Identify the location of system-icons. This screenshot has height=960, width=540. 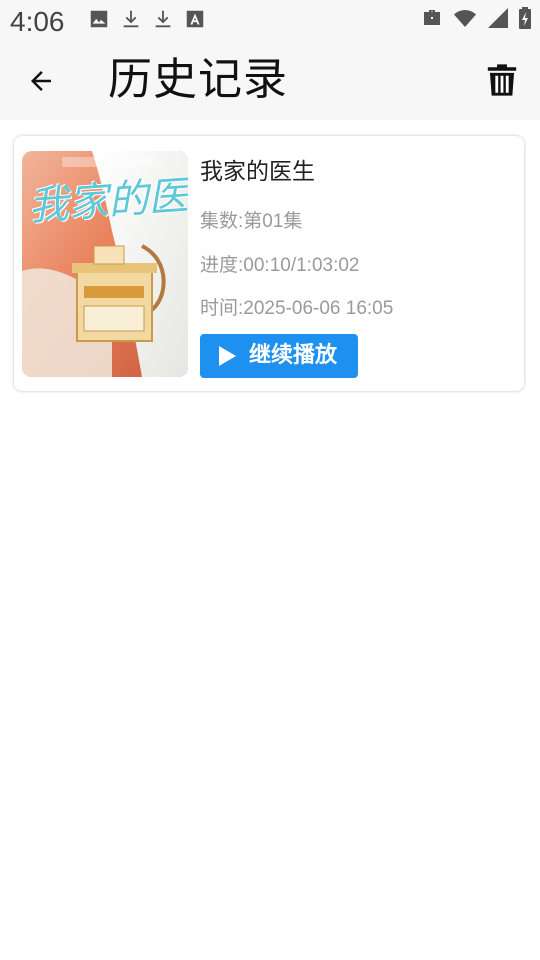
(476, 18).